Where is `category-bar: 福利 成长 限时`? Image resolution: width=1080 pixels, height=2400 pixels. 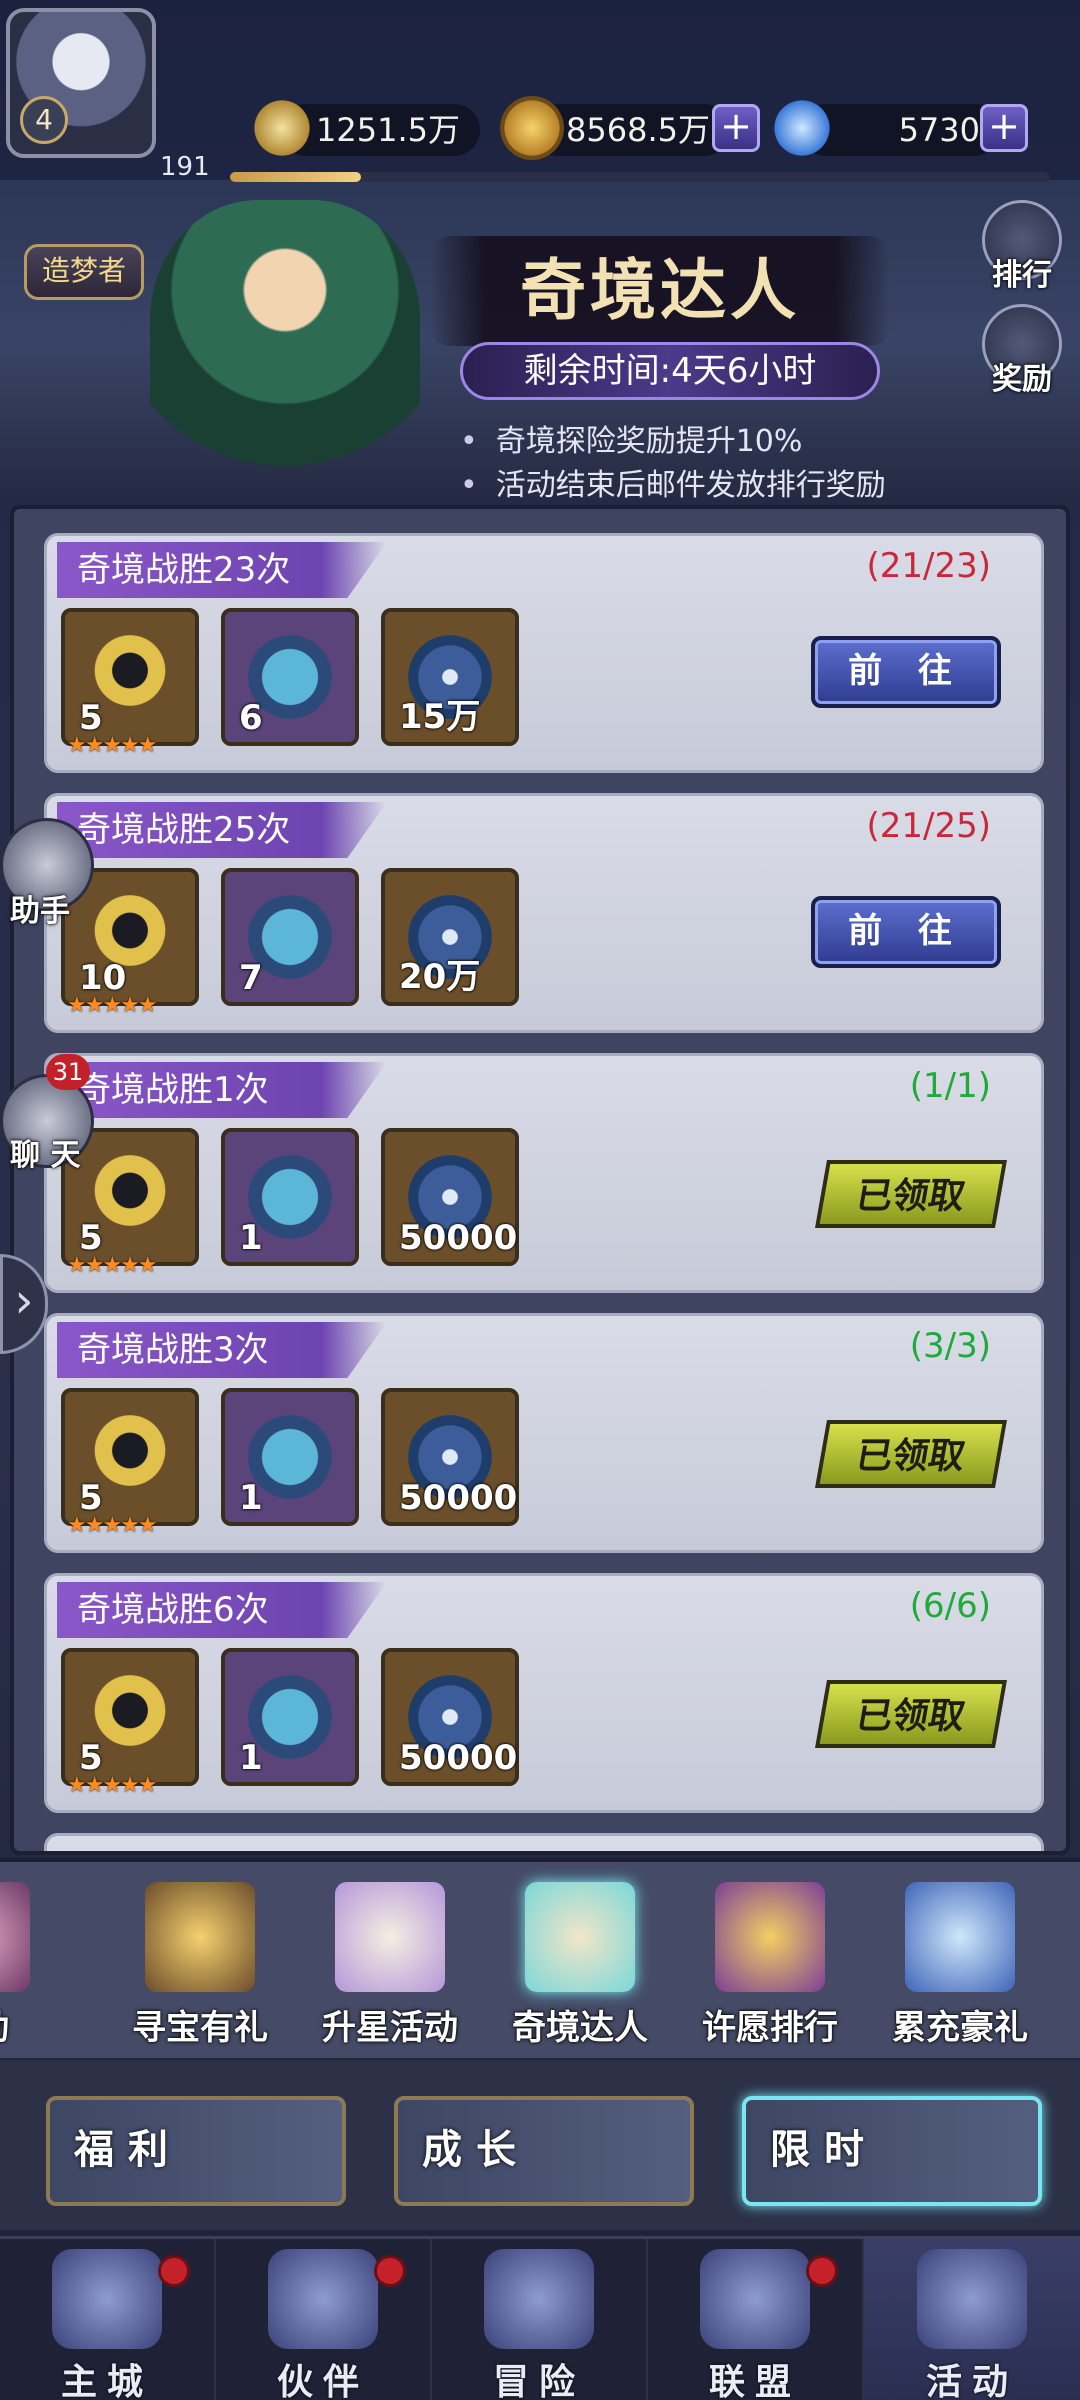 category-bar: 福利 成长 限时 is located at coordinates (540, 2145).